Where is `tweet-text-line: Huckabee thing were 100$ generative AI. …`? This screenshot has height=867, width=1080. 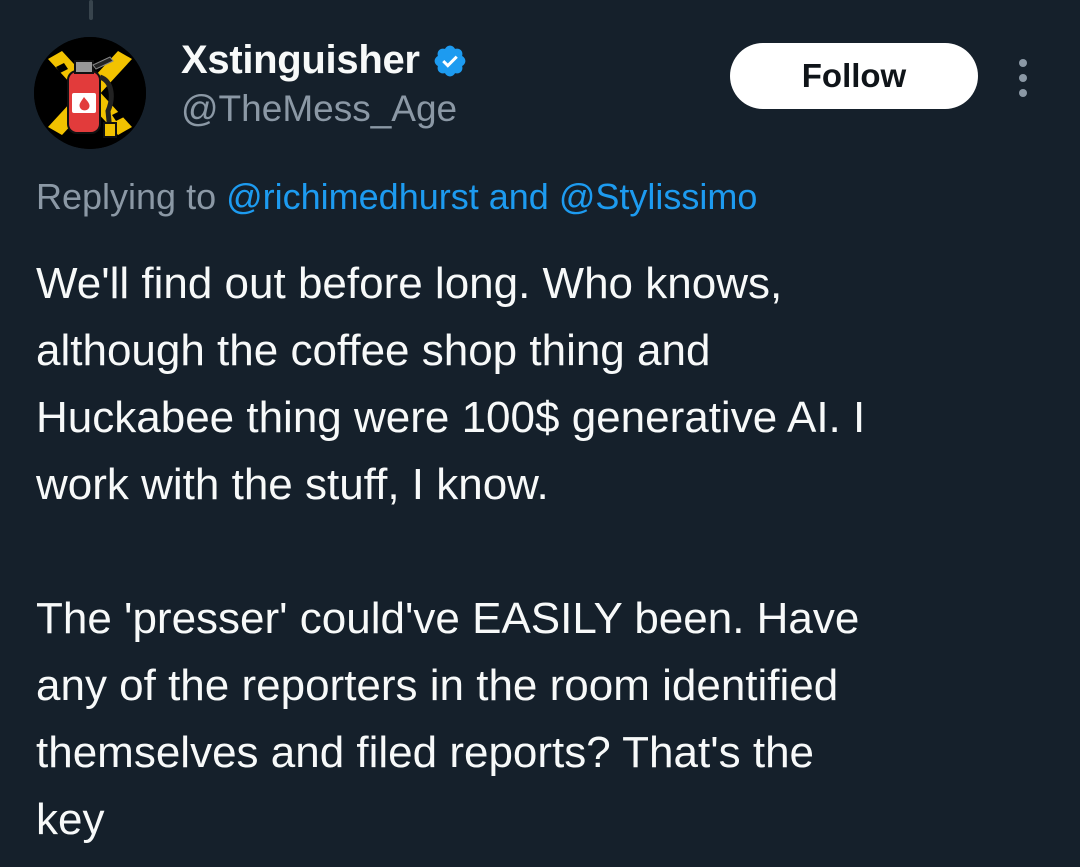
tweet-text-line: Huckabee thing were 100$ generative AI. … is located at coordinates (451, 417).